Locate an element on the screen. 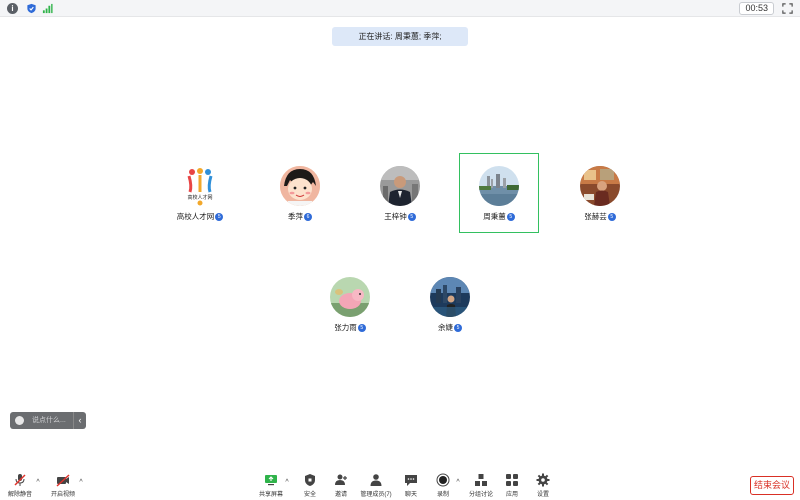 This screenshot has width=800, height=500. unmute-button: 解除静音 is located at coordinates (20, 486).